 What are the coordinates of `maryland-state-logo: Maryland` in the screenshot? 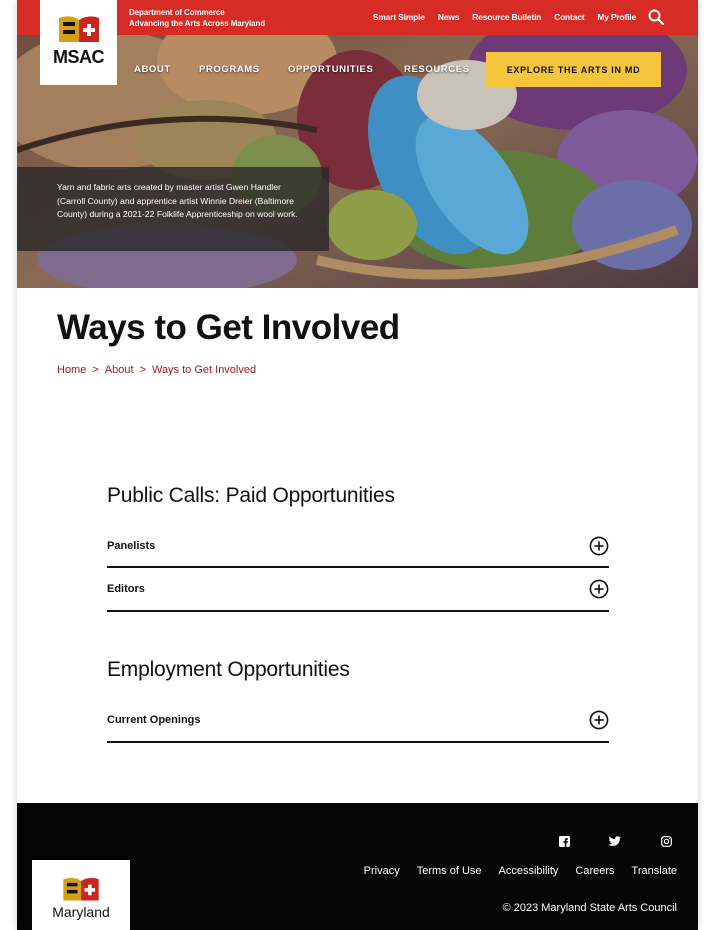 It's located at (81, 895).